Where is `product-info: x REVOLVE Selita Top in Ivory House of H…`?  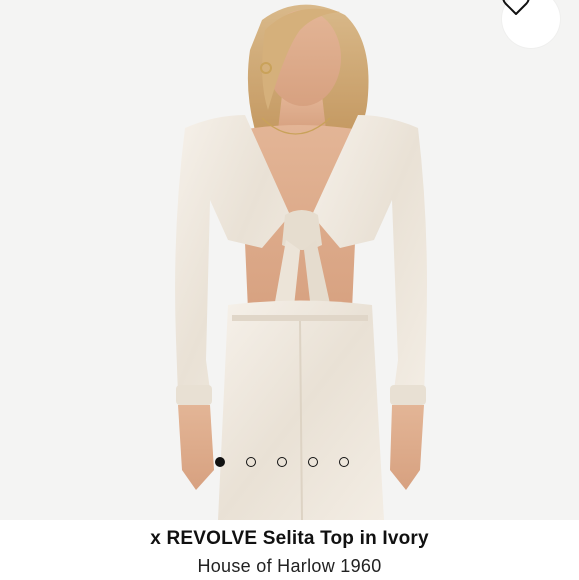 product-info: x REVOLVE Selita Top in Ivory House of H… is located at coordinates (289, 548).